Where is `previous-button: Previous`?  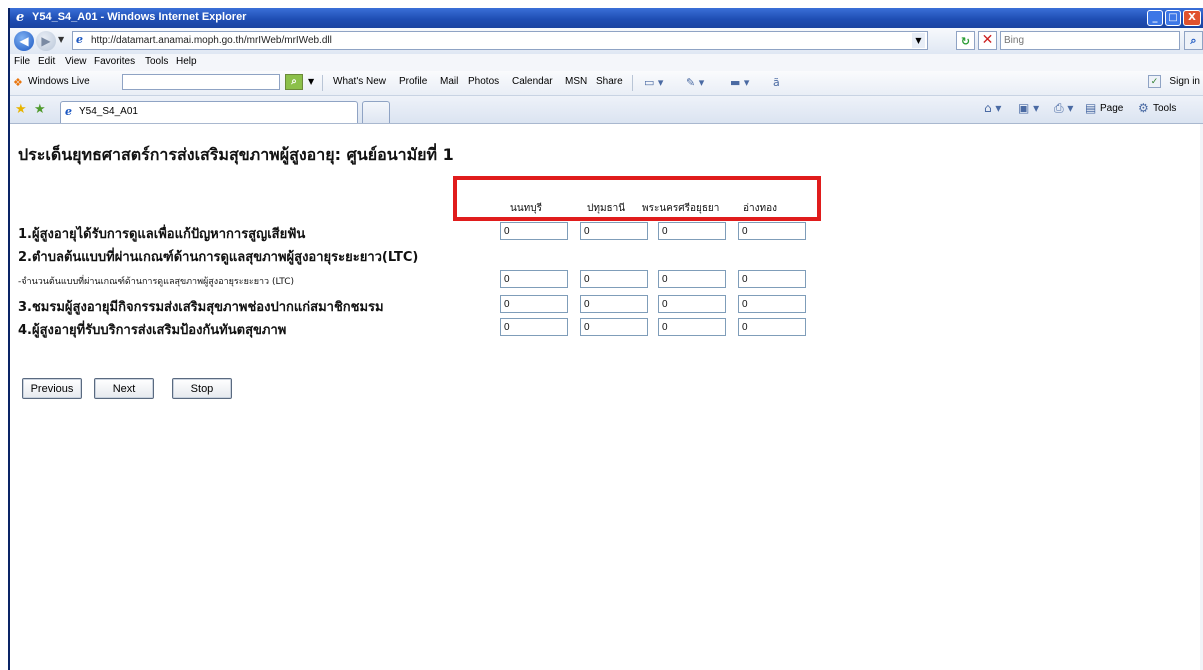
previous-button: Previous is located at coordinates (52, 388).